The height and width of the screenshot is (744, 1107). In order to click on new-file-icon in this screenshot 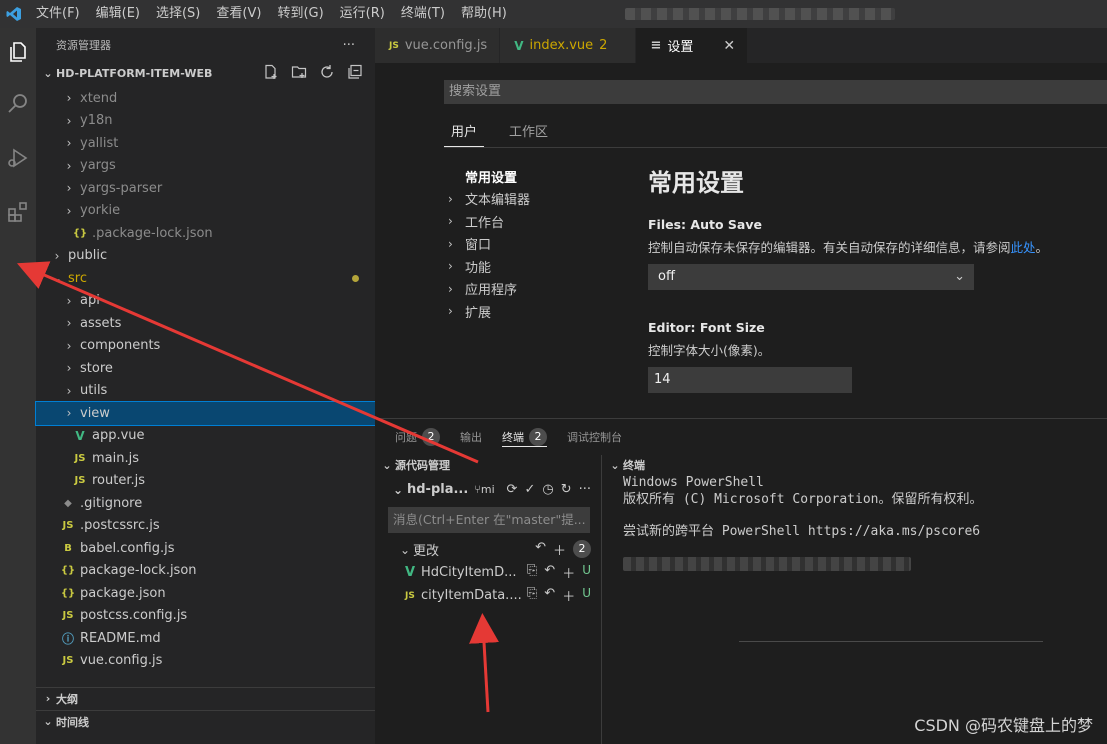, I will do `click(271, 73)`.